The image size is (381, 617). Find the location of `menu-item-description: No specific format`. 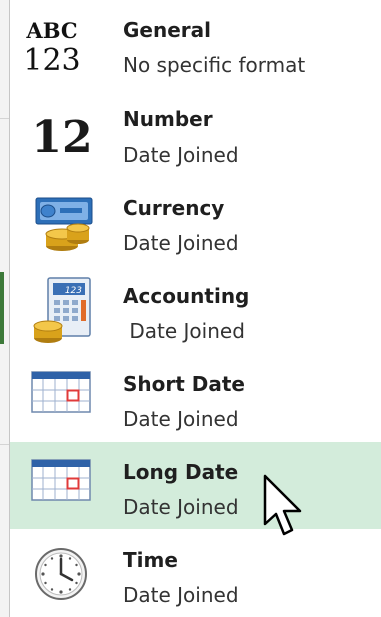

menu-item-description: No specific format is located at coordinates (214, 65).